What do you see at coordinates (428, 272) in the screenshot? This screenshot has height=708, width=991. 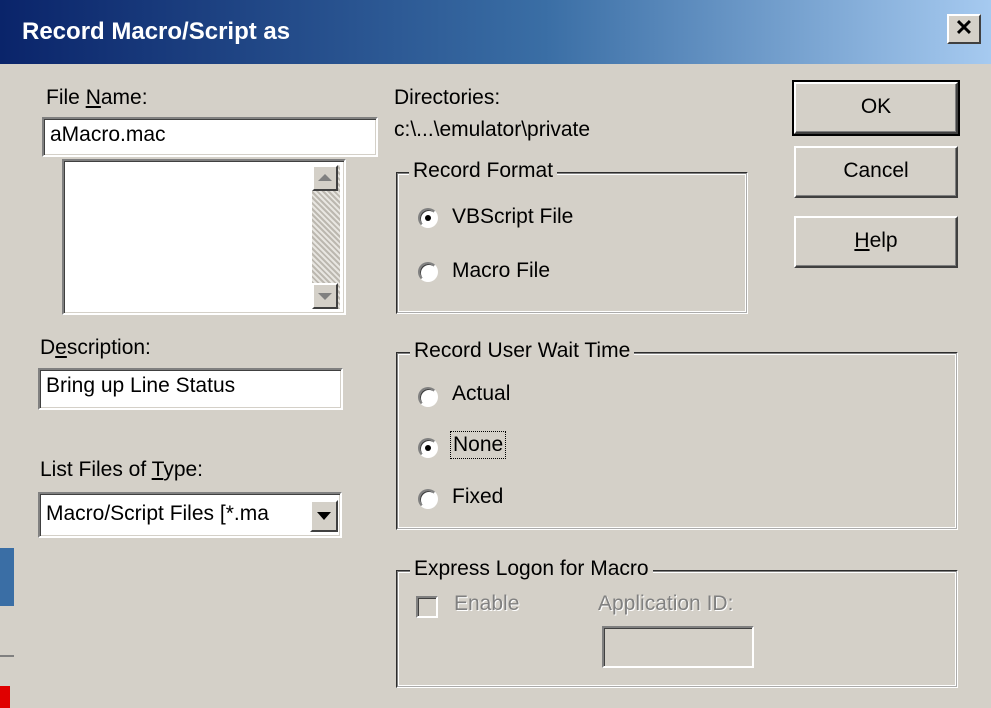 I see `macro-file-radio` at bounding box center [428, 272].